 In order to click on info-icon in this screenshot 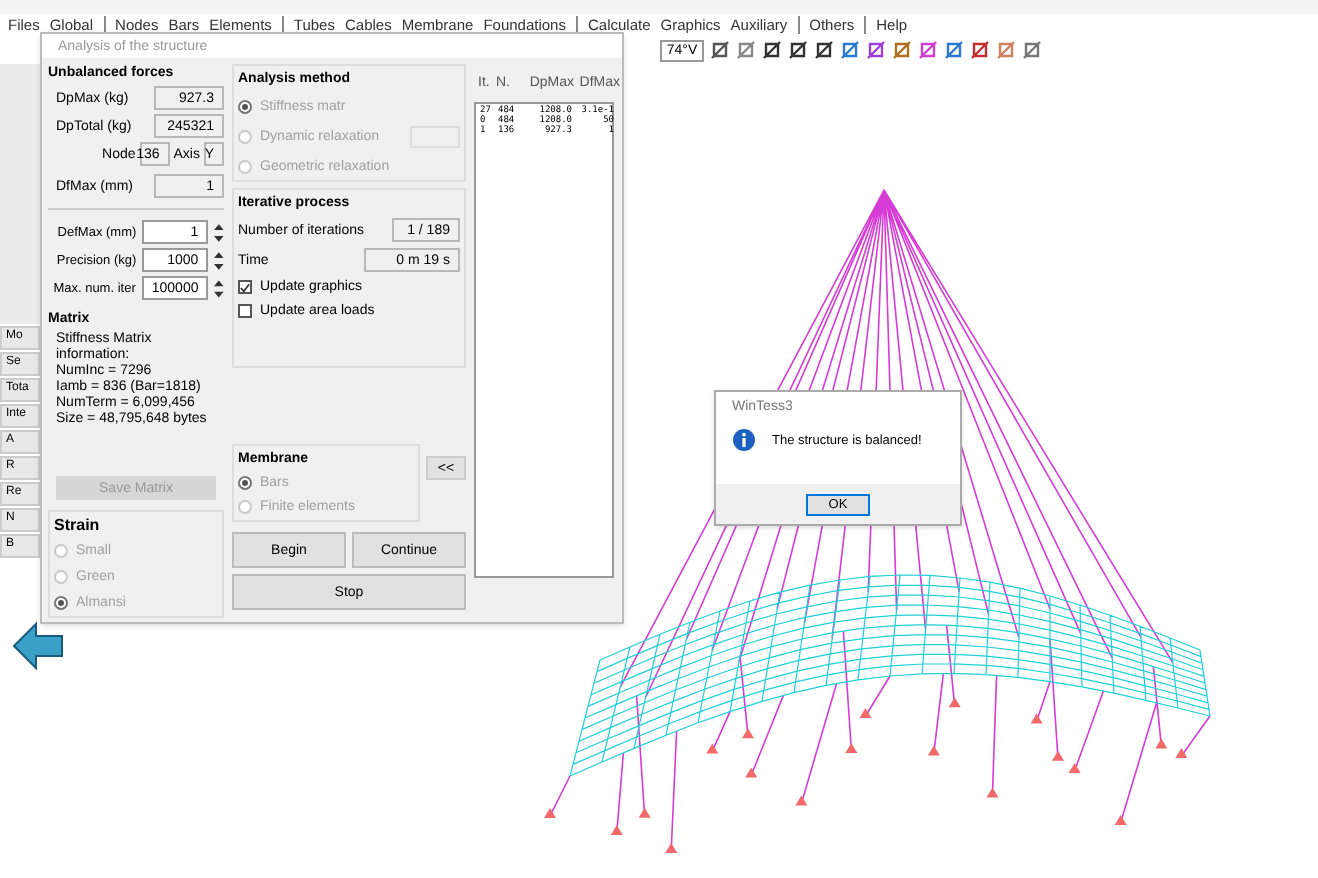, I will do `click(744, 440)`.